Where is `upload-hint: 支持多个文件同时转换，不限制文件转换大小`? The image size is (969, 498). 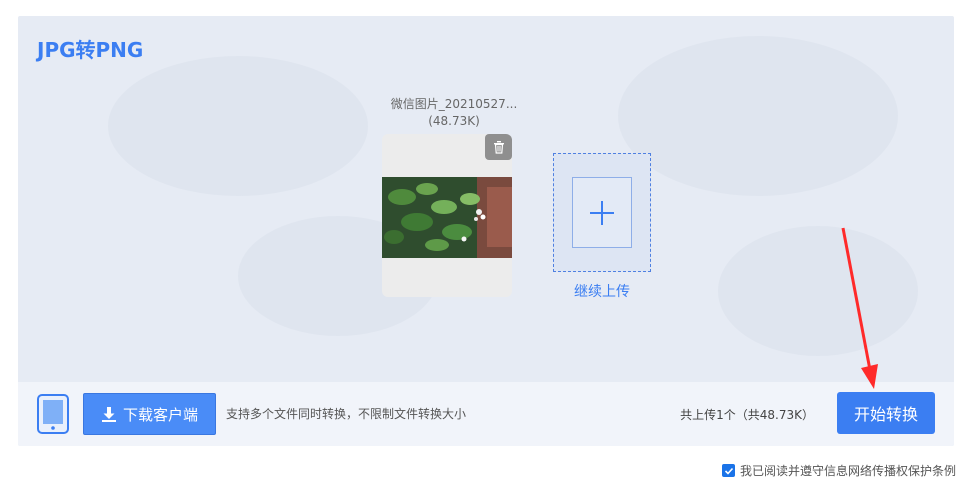
upload-hint: 支持多个文件同时转换，不限制文件转换大小 is located at coordinates (346, 414).